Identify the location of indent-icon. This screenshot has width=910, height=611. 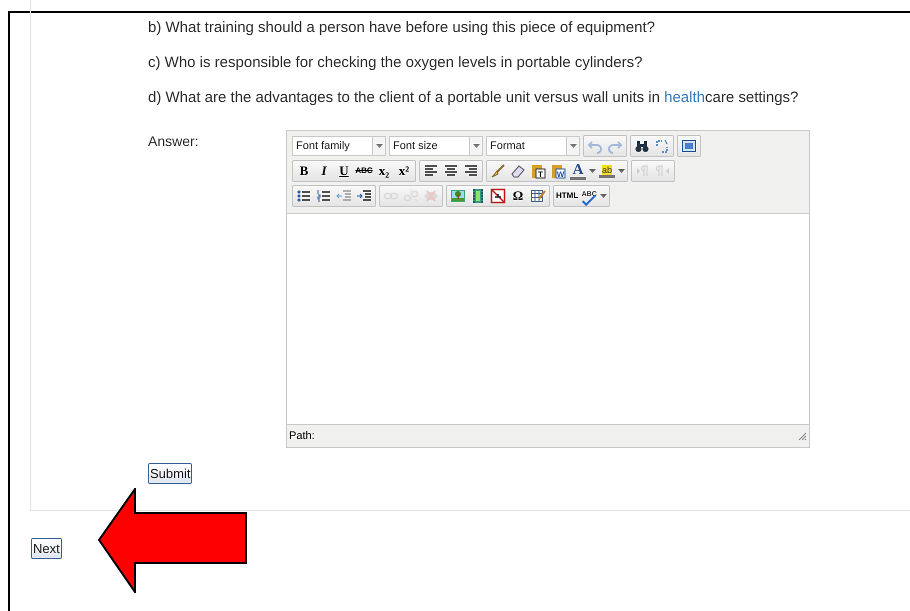
(364, 196).